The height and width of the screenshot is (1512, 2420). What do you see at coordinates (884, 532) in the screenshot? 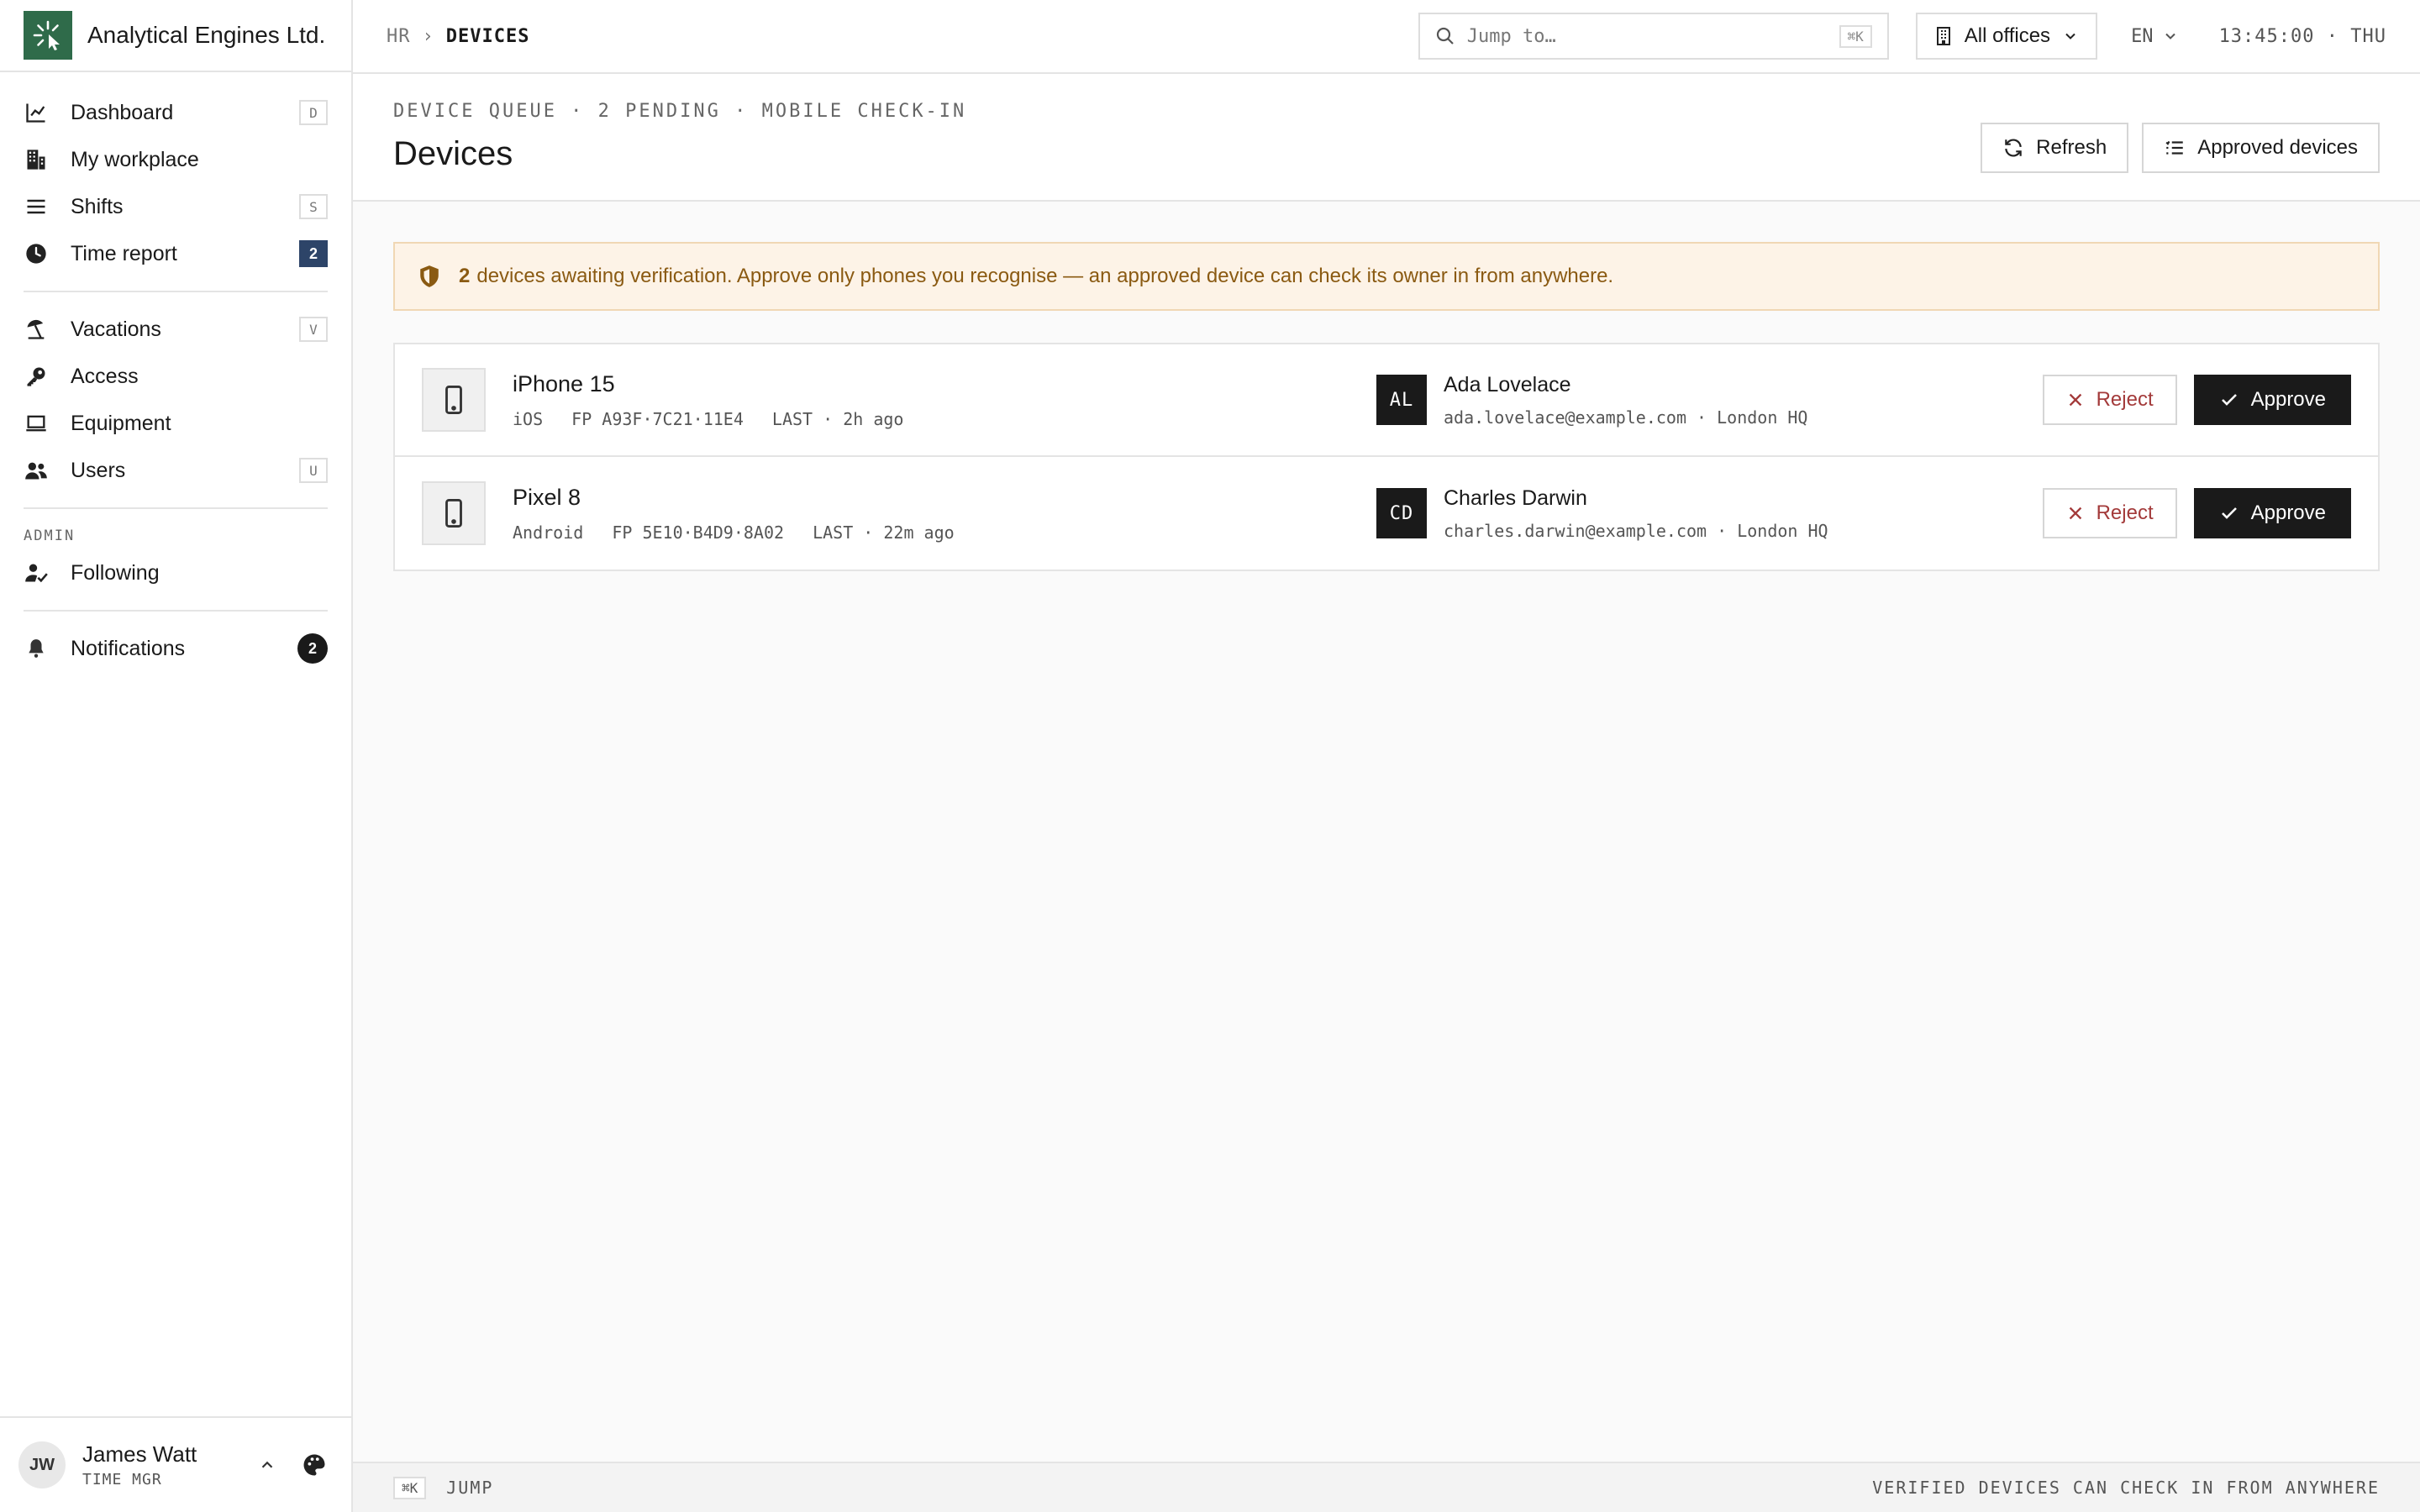
I see `device-last-seen: LAST · 22m ago` at bounding box center [884, 532].